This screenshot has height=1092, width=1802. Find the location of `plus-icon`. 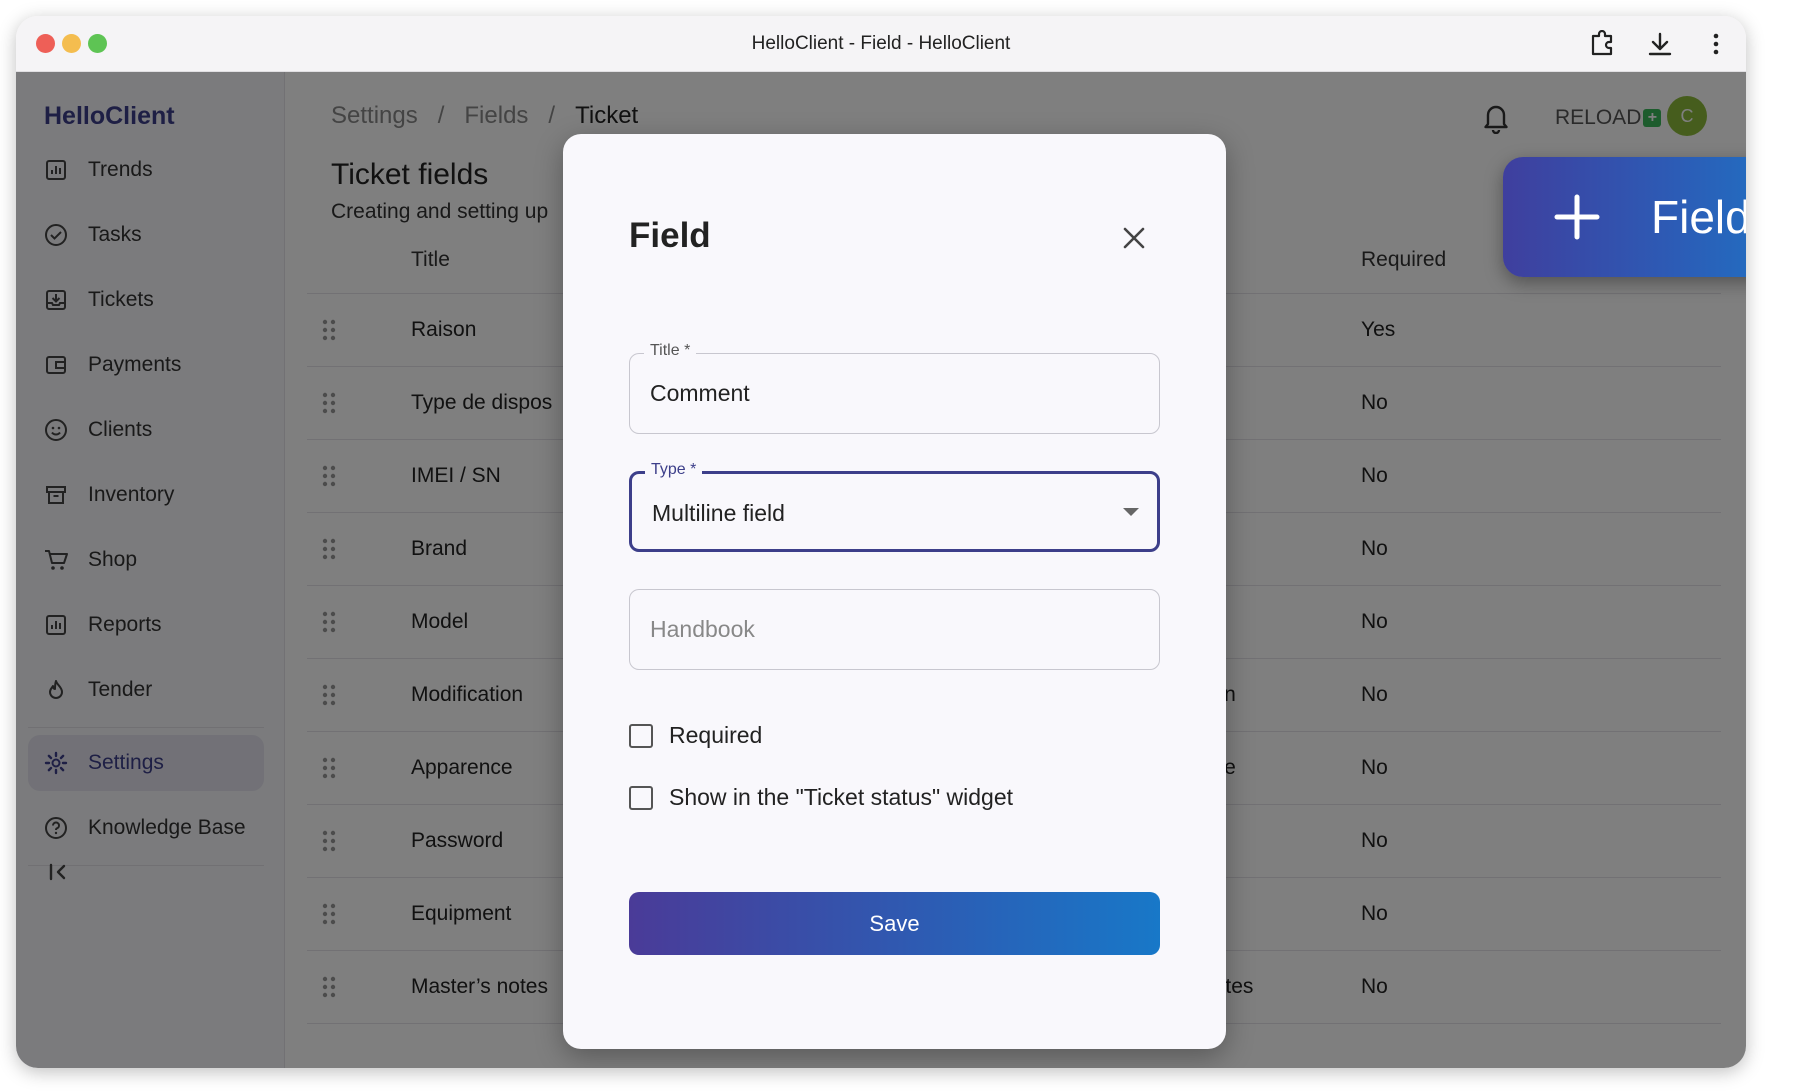

plus-icon is located at coordinates (1577, 217).